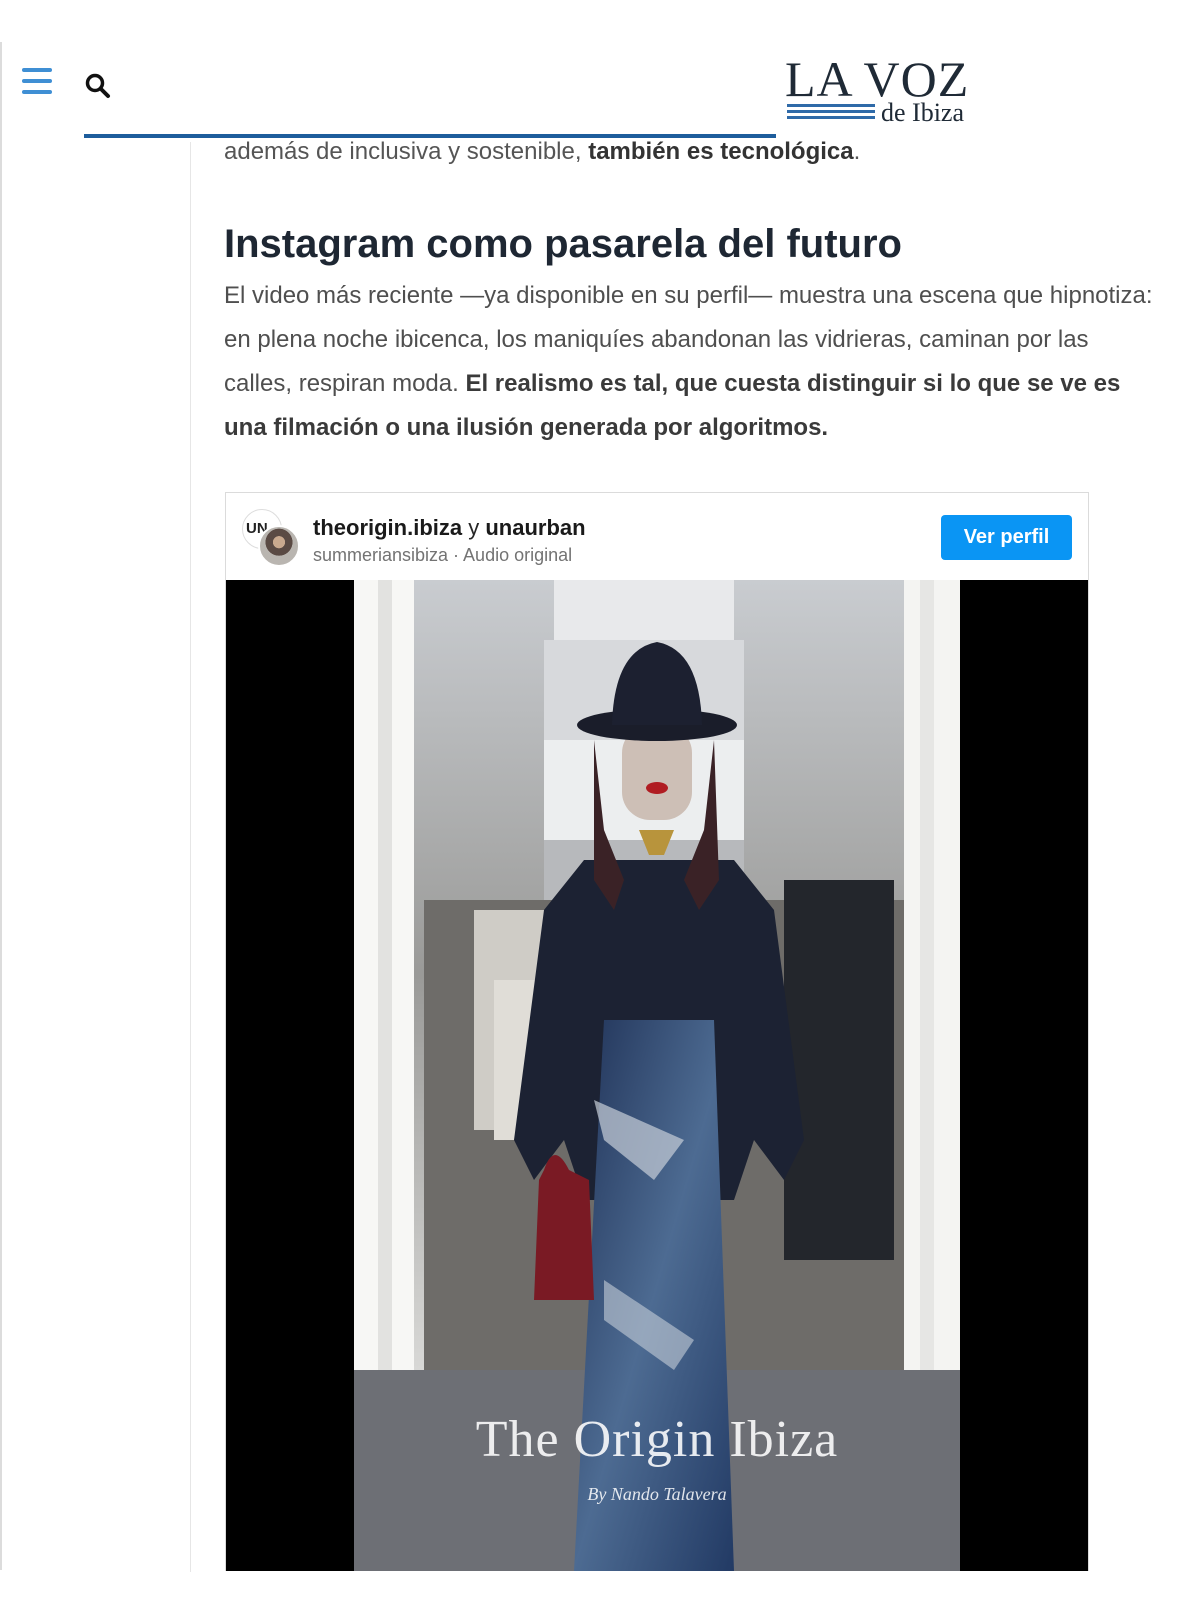 Image resolution: width=1200 pixels, height=1600 pixels. Describe the element at coordinates (831, 113) in the screenshot. I see `logo-stripes` at that location.